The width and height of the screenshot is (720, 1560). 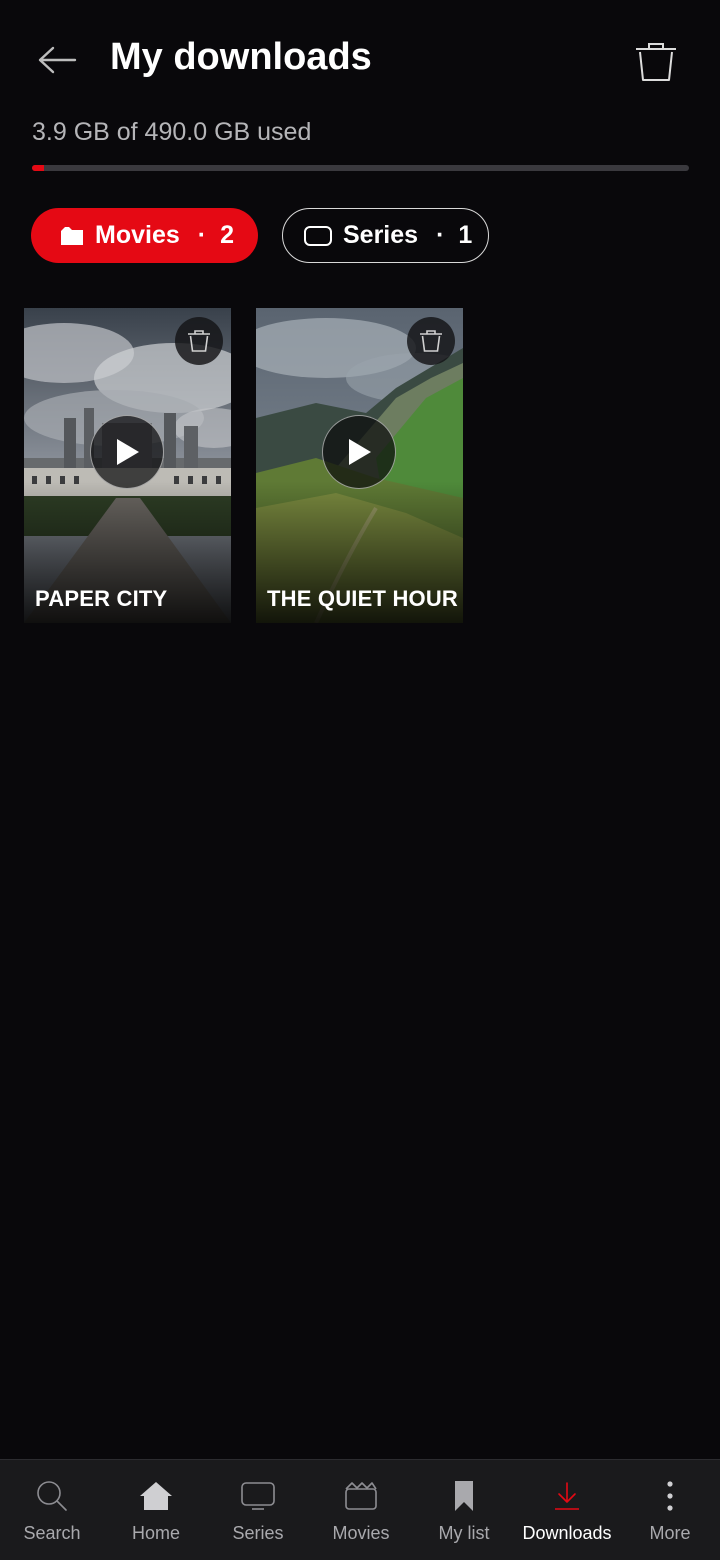 I want to click on nav-item-search: Search, so click(x=52, y=1510).